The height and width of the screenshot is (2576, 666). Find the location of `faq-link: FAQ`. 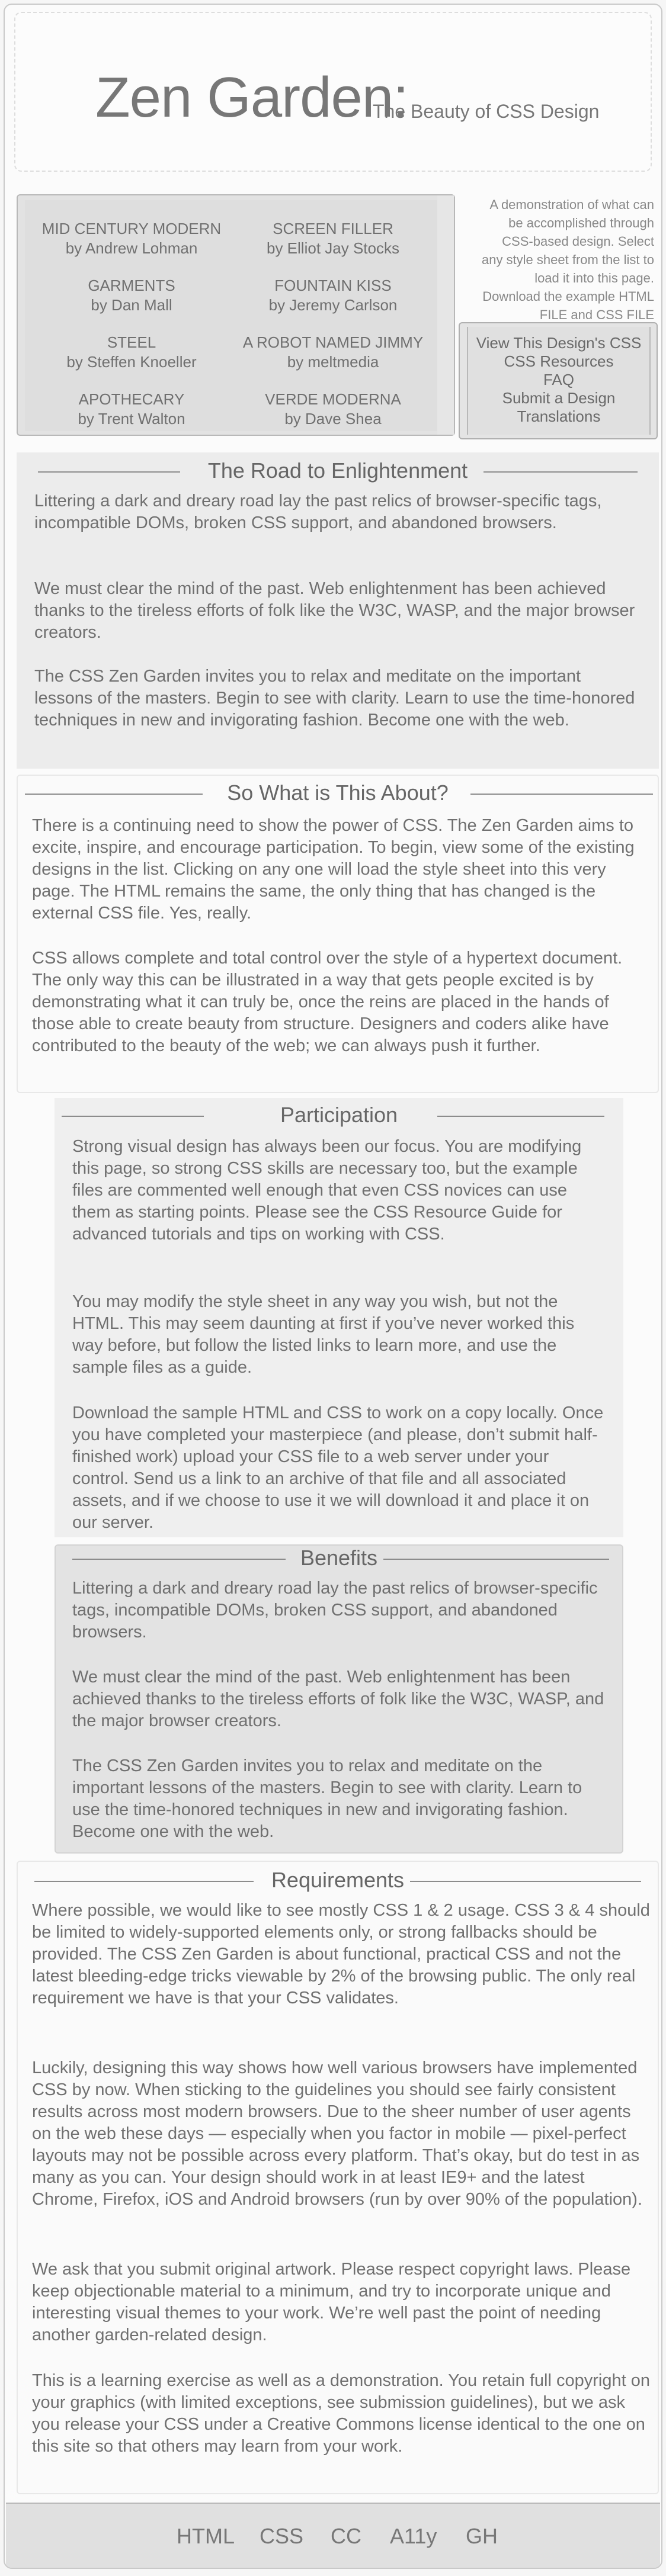

faq-link: FAQ is located at coordinates (558, 380).